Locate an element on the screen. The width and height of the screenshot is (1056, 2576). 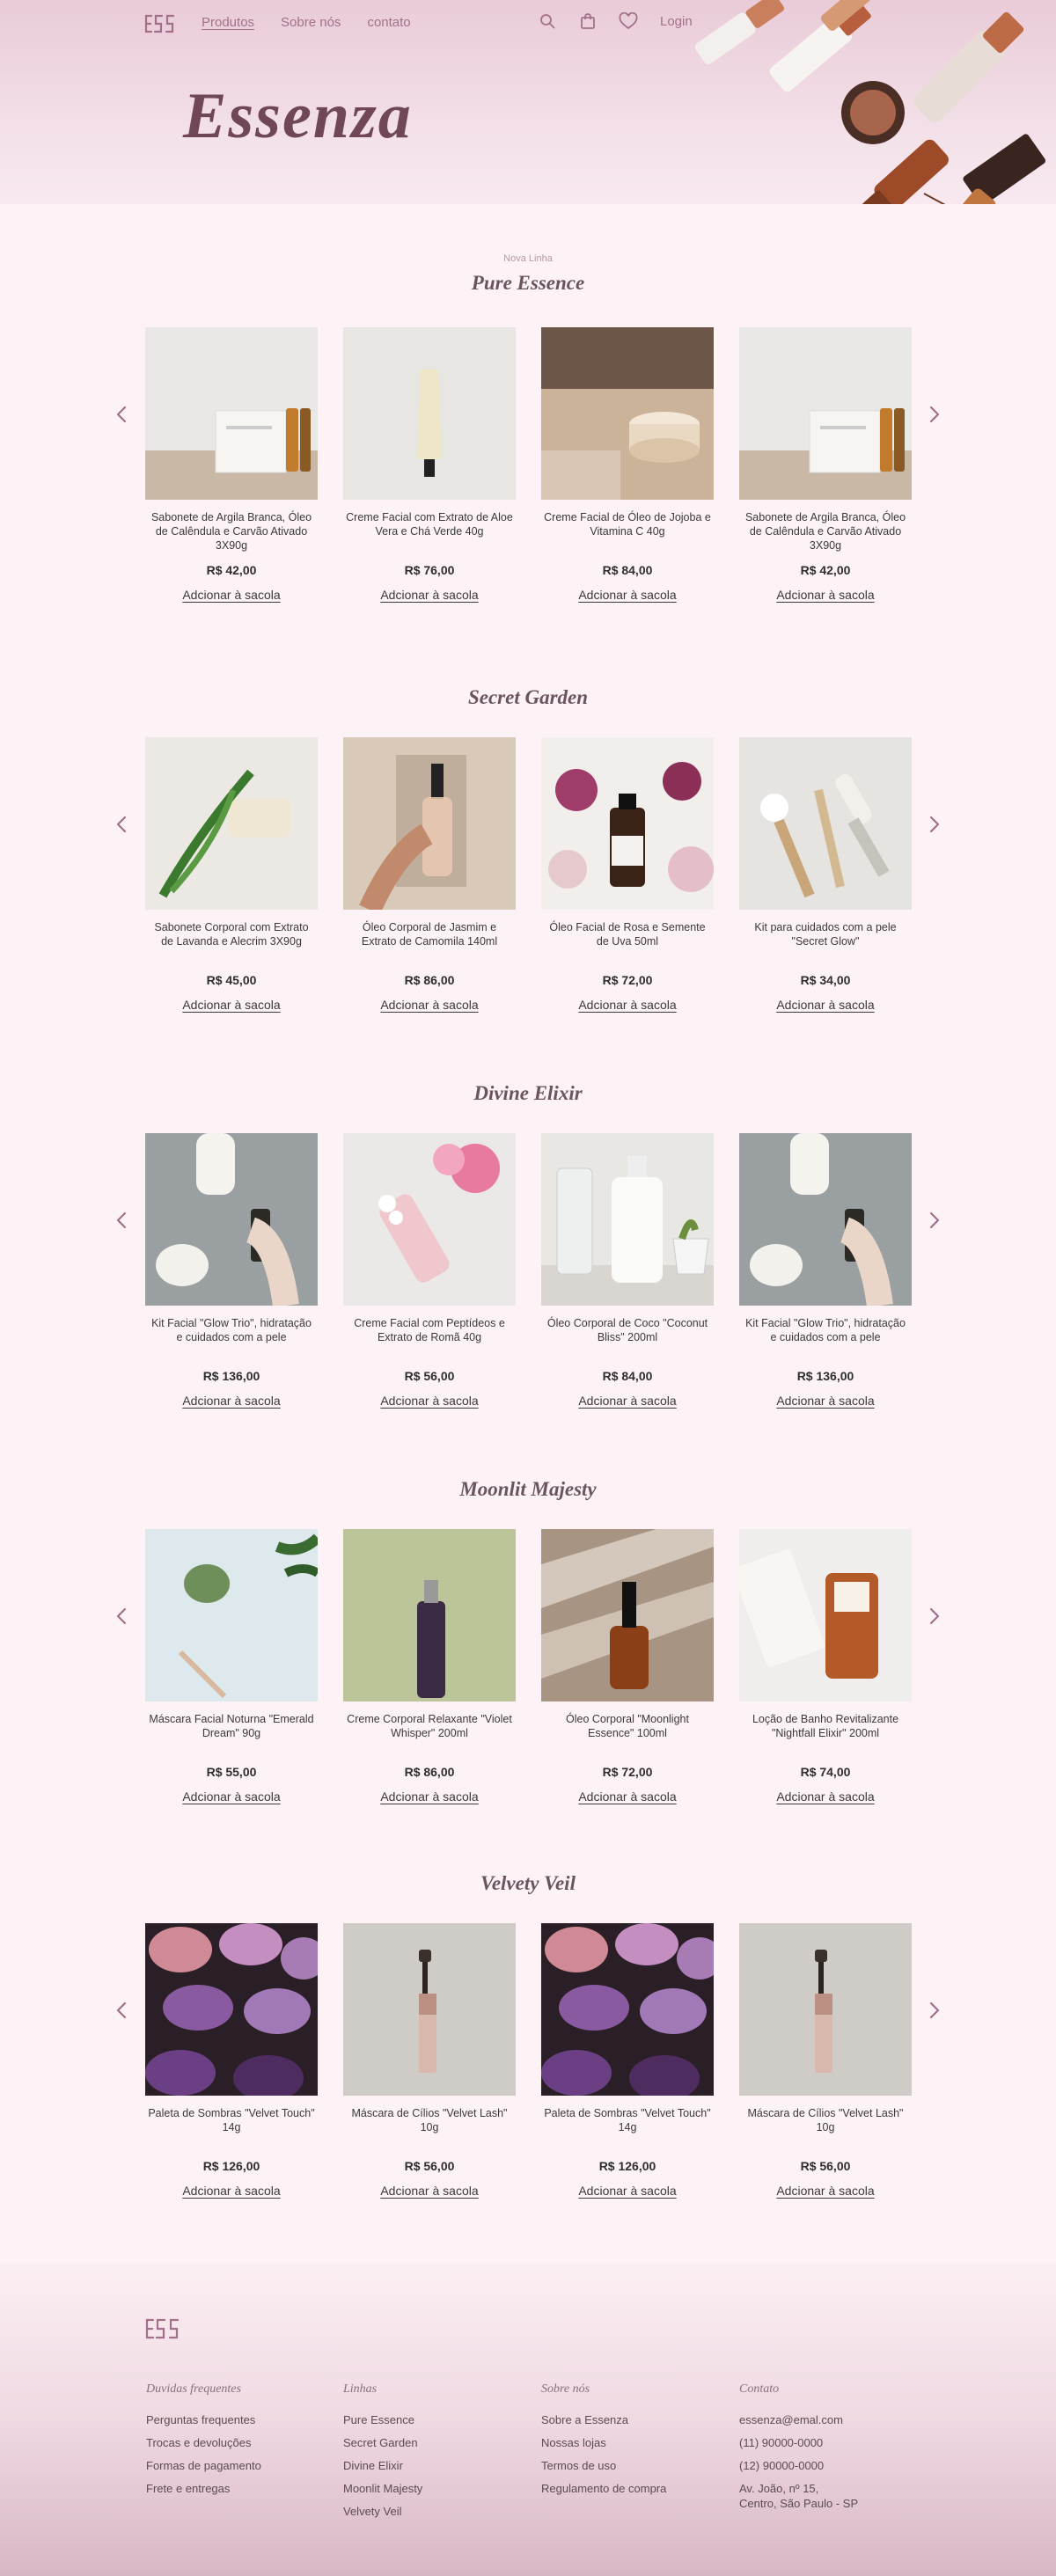
nav-link-produtos: Produtos is located at coordinates (228, 22).